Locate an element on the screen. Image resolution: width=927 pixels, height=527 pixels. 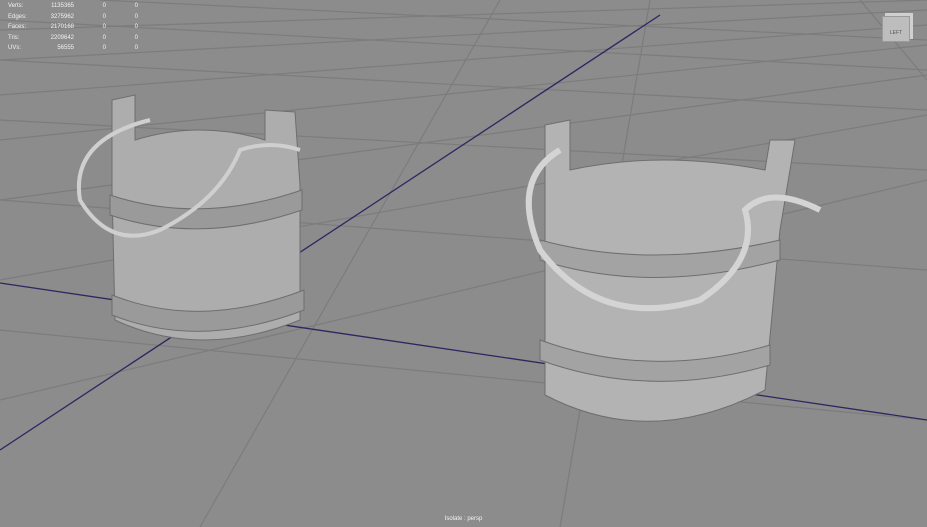
hud-label: UVs: is located at coordinates (15, 48).